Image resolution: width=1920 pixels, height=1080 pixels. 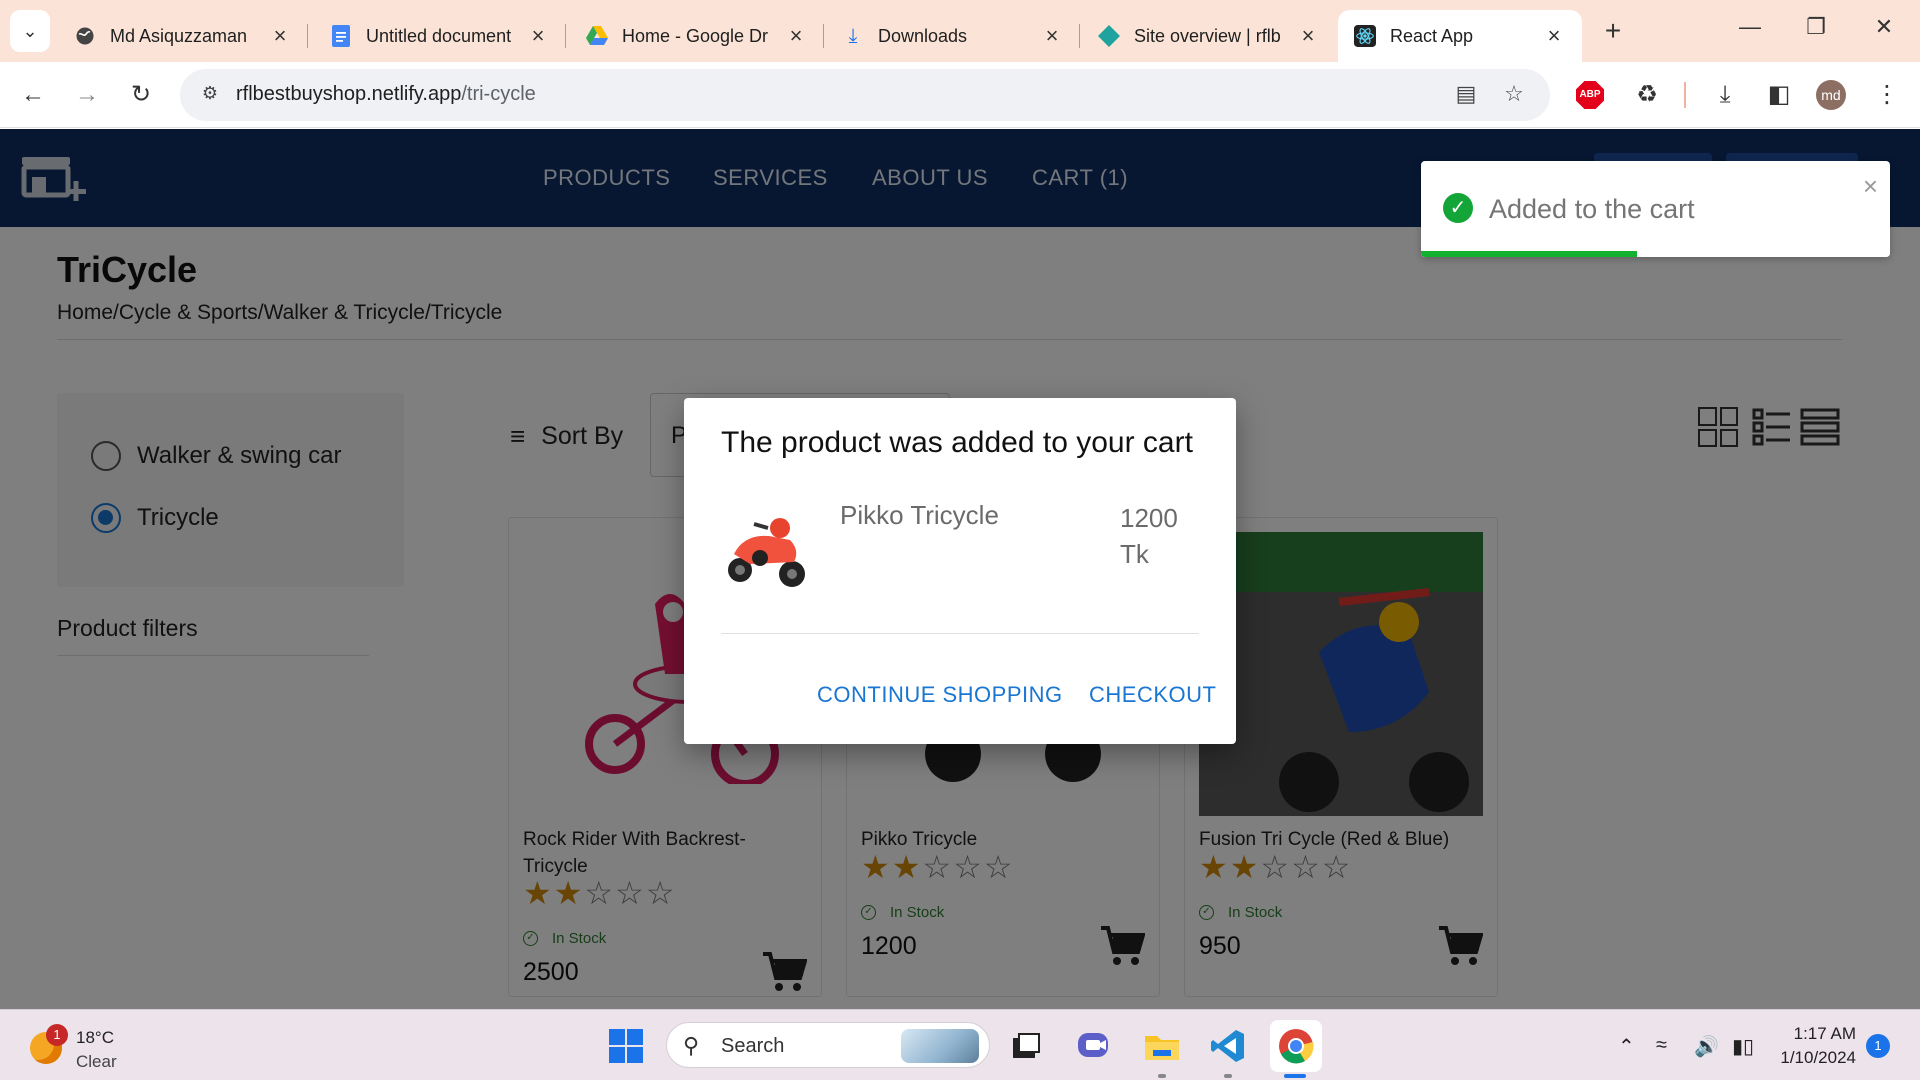 What do you see at coordinates (95, 1037) in the screenshot?
I see `weather-temperature: 18°C` at bounding box center [95, 1037].